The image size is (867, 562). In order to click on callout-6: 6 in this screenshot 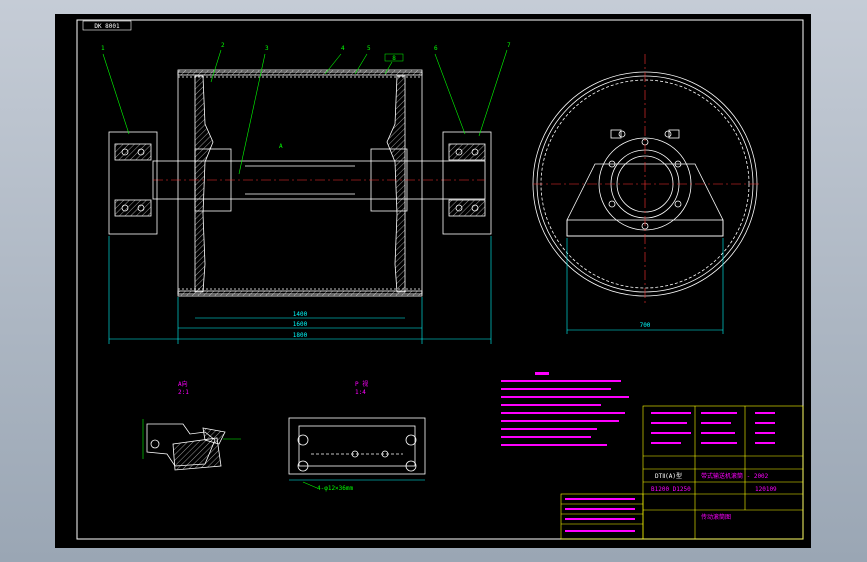, I will do `click(436, 48)`.